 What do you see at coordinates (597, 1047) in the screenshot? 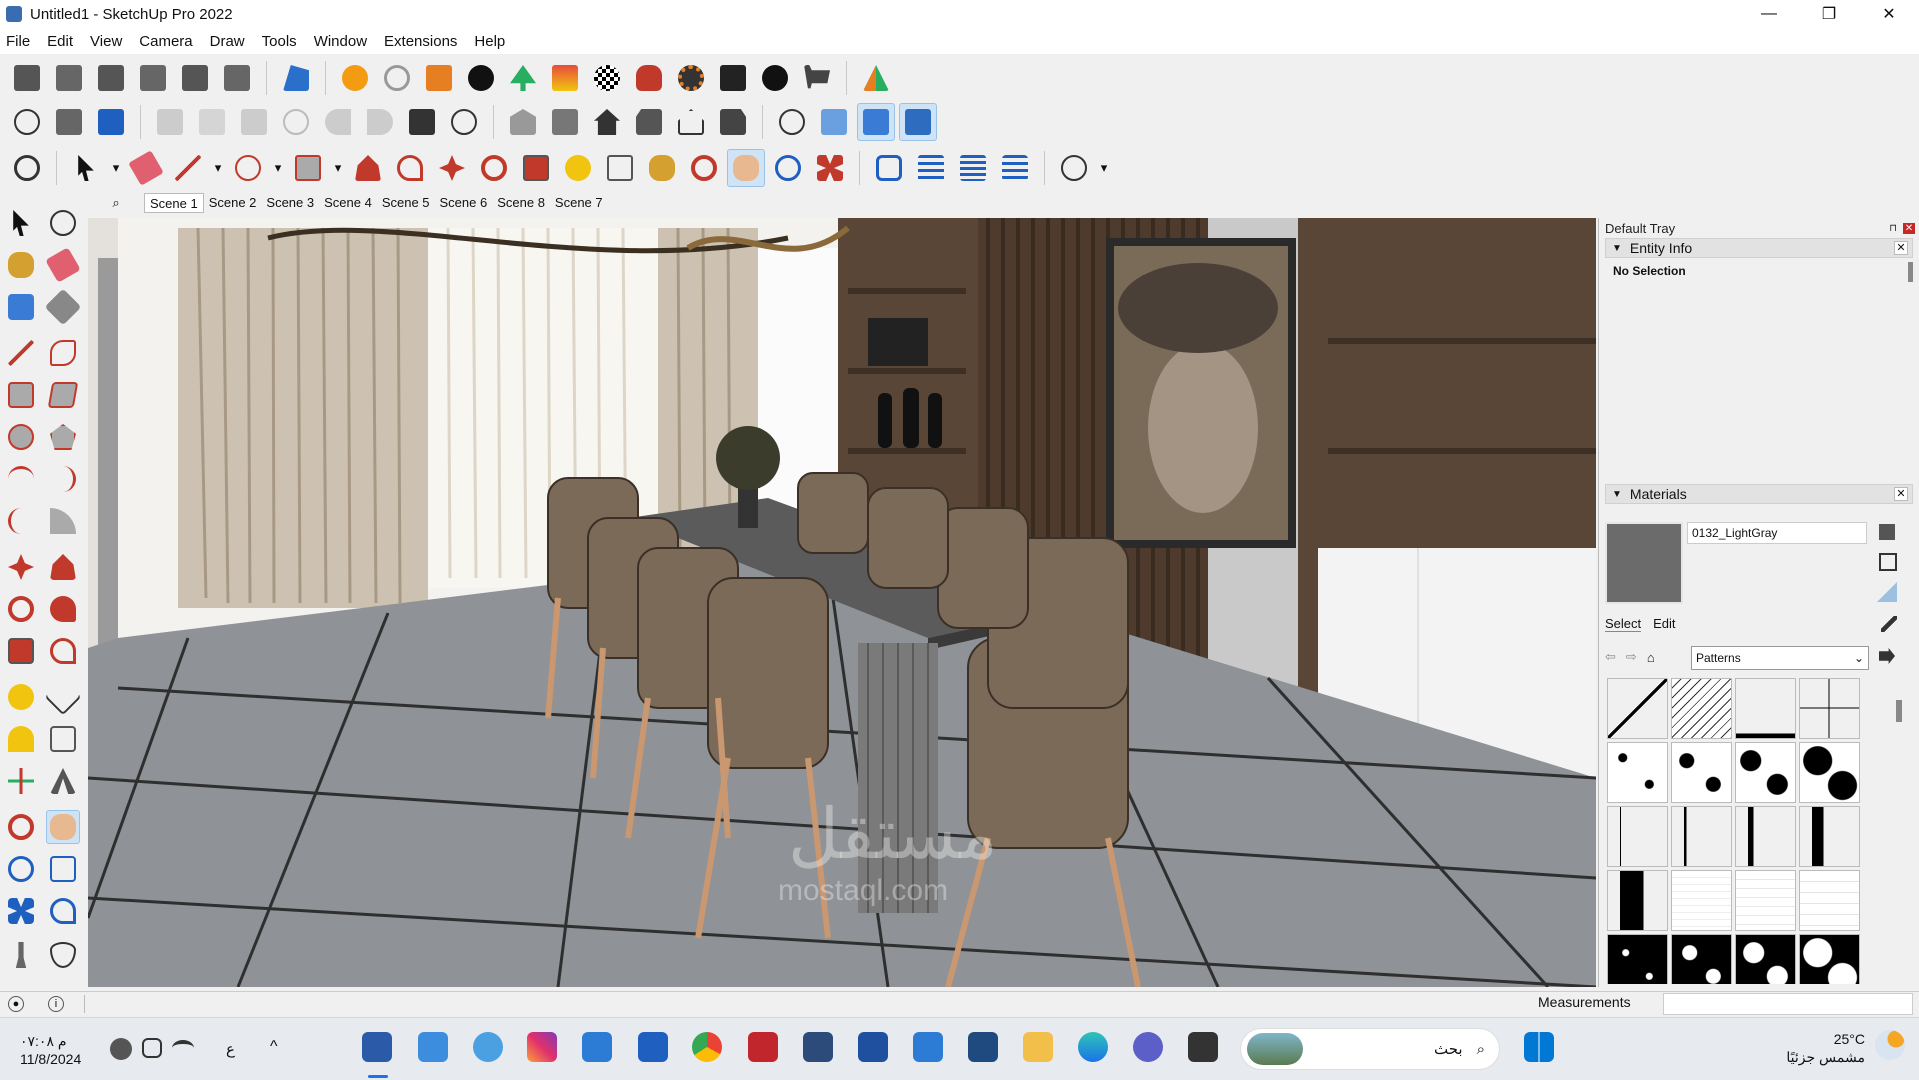
I see `store-icon` at bounding box center [597, 1047].